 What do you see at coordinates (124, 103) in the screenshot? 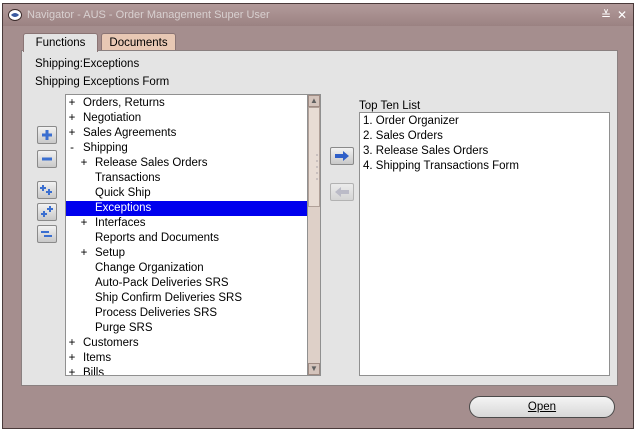
I see `tree-item-label: Orders, Returns` at bounding box center [124, 103].